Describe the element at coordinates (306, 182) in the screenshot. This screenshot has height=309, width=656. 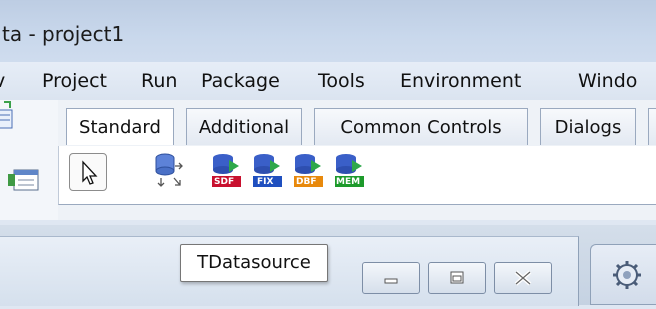
I see `dbf-label: DBF` at that location.